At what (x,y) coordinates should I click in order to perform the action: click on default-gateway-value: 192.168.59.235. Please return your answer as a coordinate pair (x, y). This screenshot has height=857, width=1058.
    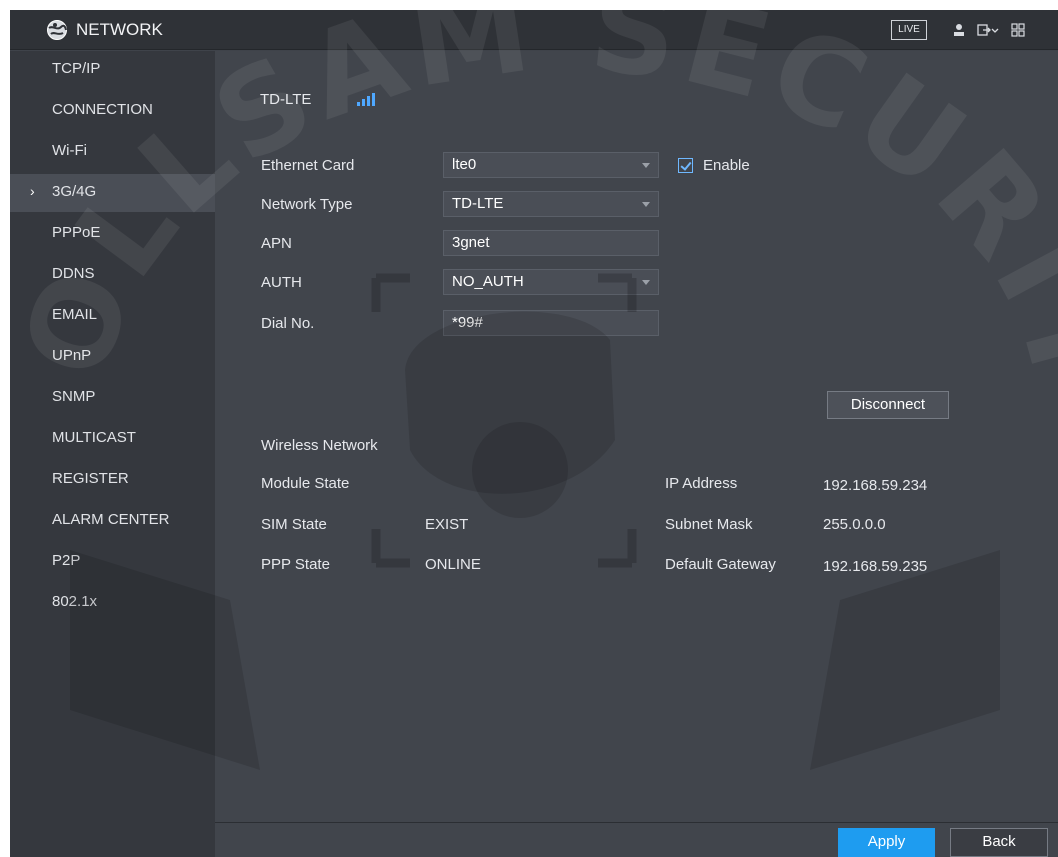
    Looking at the image, I should click on (875, 566).